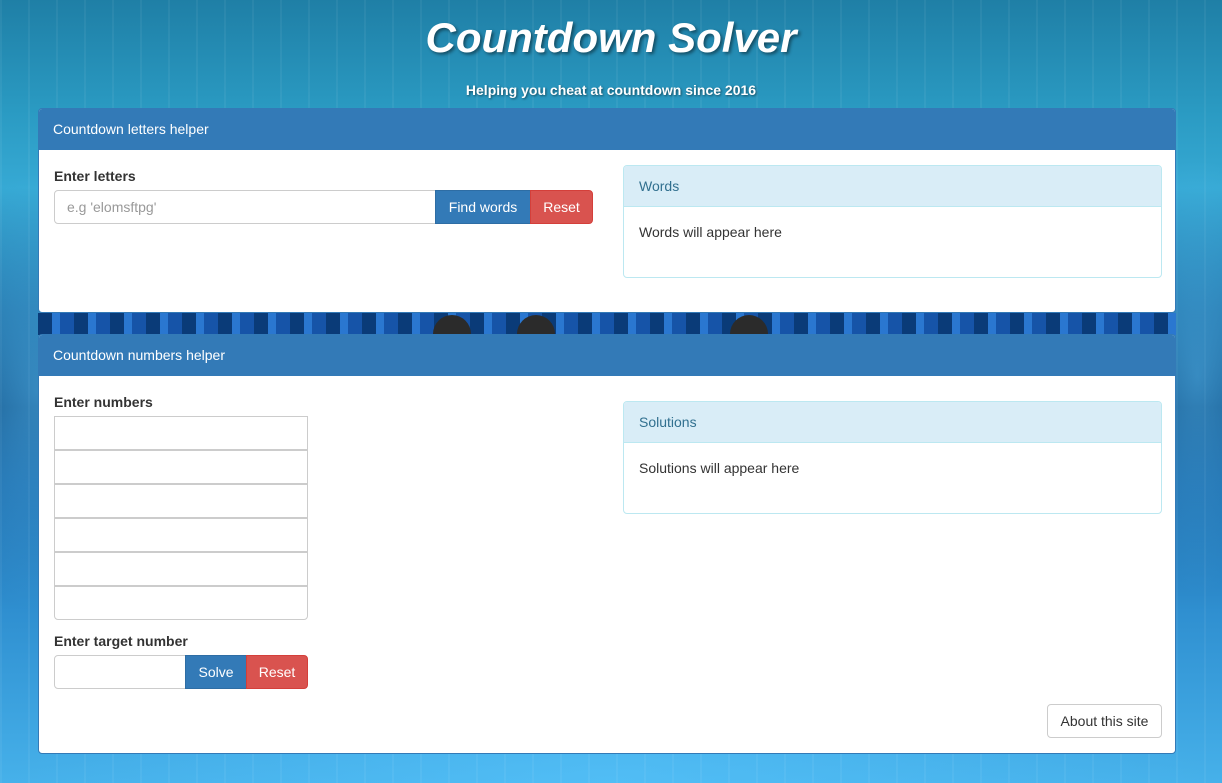  What do you see at coordinates (607, 129) in the screenshot?
I see `letters-panel-heading: Countdown letters helper` at bounding box center [607, 129].